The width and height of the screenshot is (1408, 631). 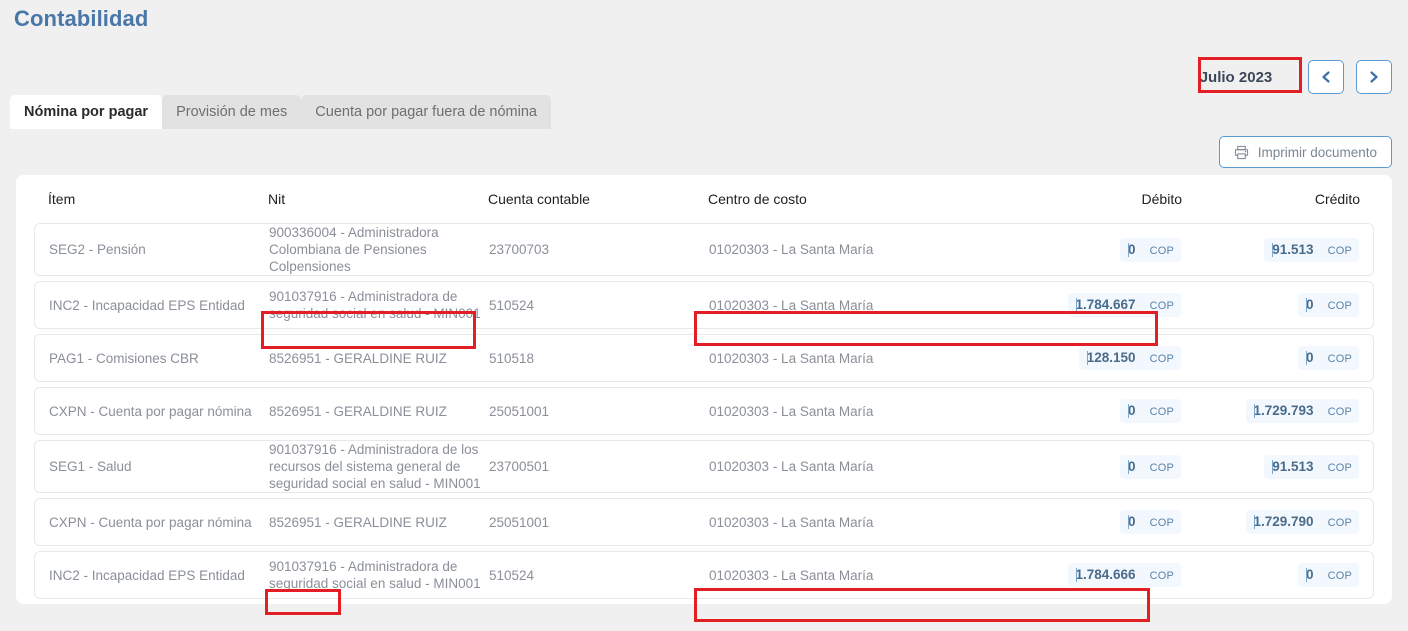 I want to click on column-header-debito: Débito, so click(x=1161, y=199).